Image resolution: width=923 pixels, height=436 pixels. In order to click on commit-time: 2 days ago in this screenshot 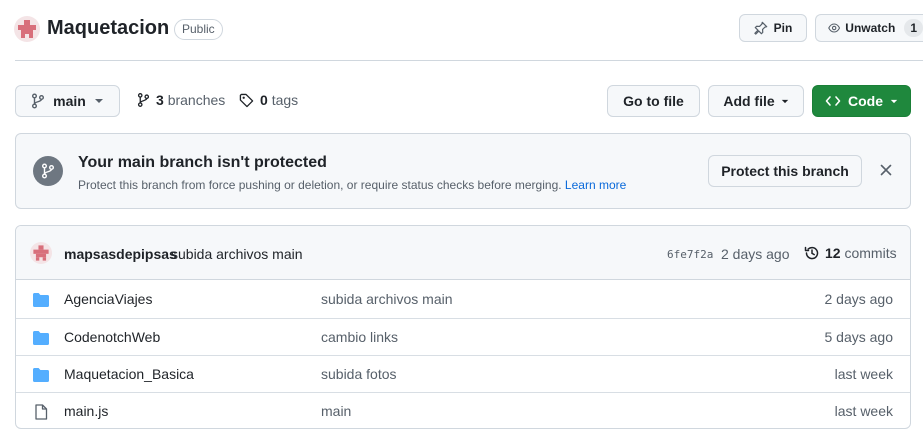, I will do `click(755, 254)`.